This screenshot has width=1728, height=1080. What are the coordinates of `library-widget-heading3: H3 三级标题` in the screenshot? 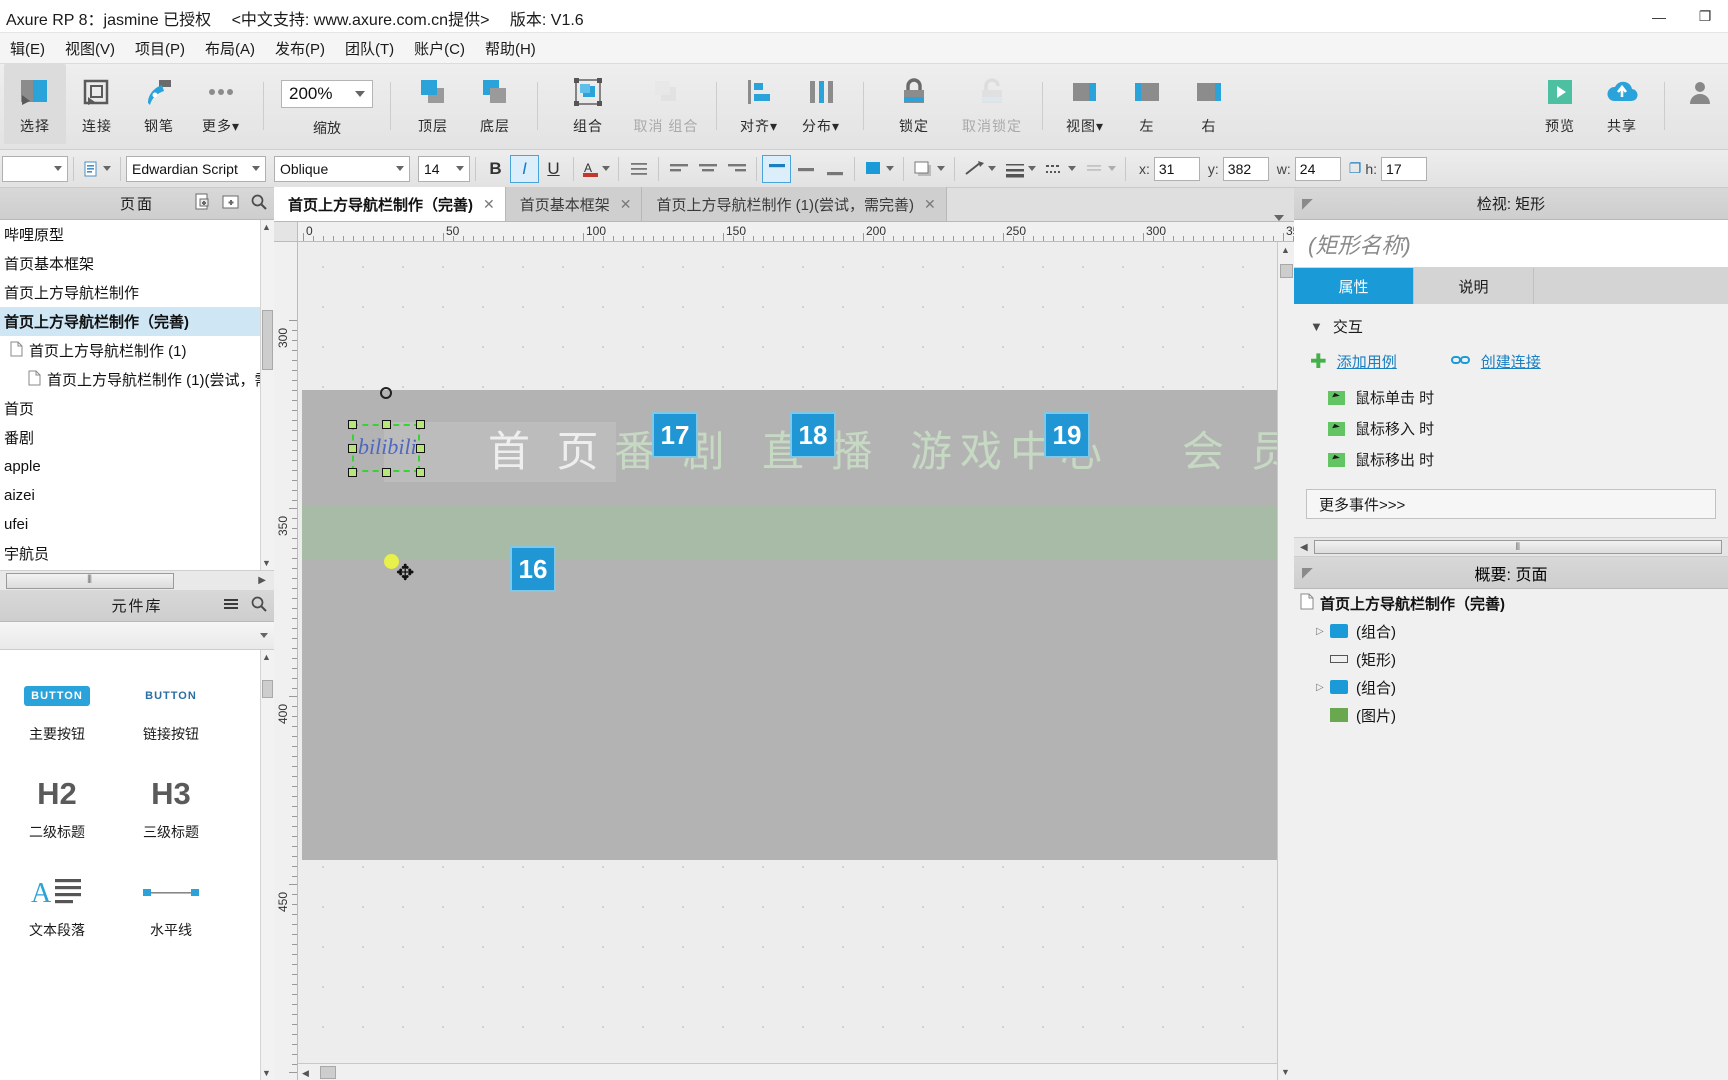 It's located at (171, 807).